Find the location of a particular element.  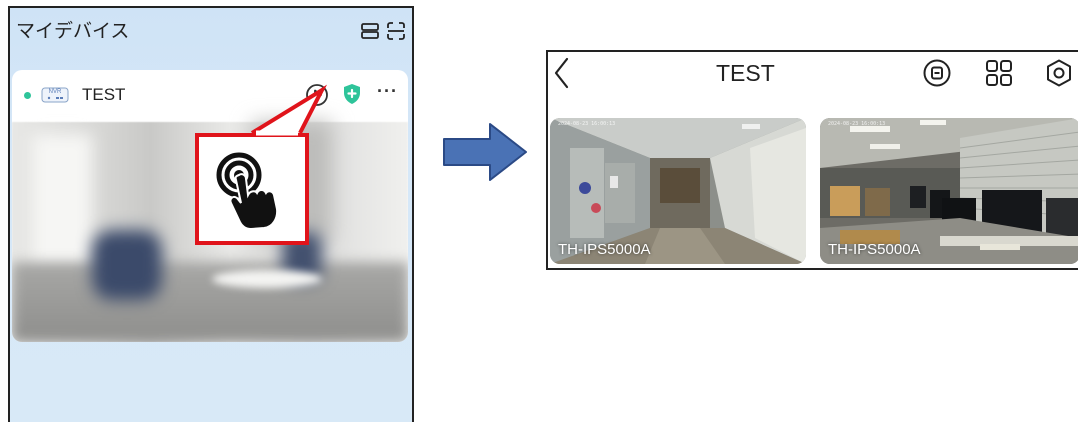

playback-icon is located at coordinates (937, 73).